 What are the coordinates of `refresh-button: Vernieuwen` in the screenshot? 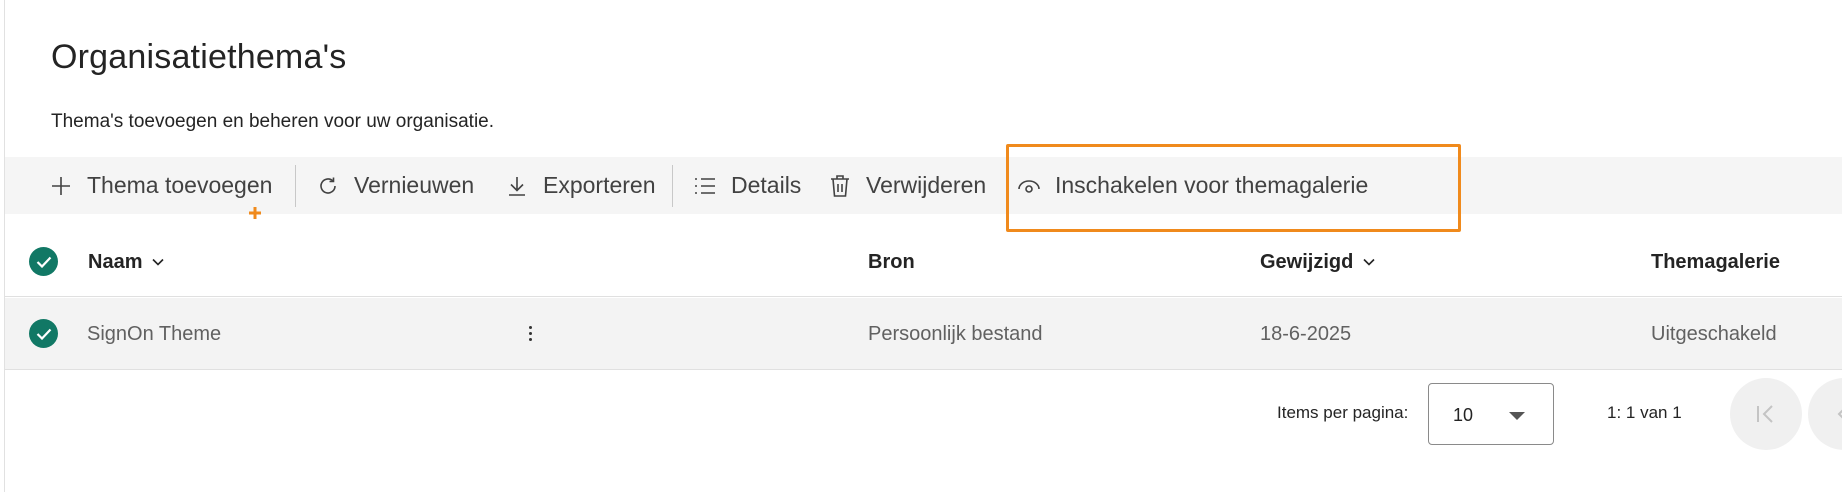 It's located at (395, 185).